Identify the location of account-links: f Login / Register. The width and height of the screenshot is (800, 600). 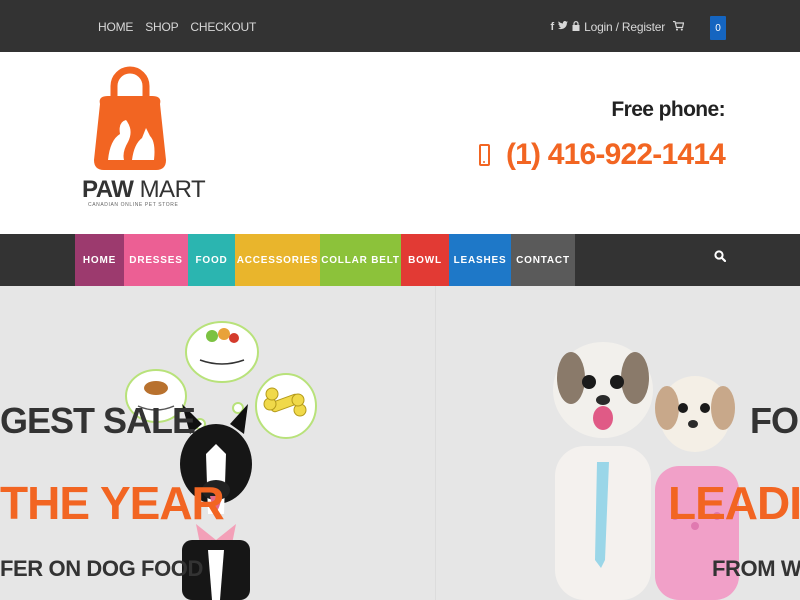
(619, 27).